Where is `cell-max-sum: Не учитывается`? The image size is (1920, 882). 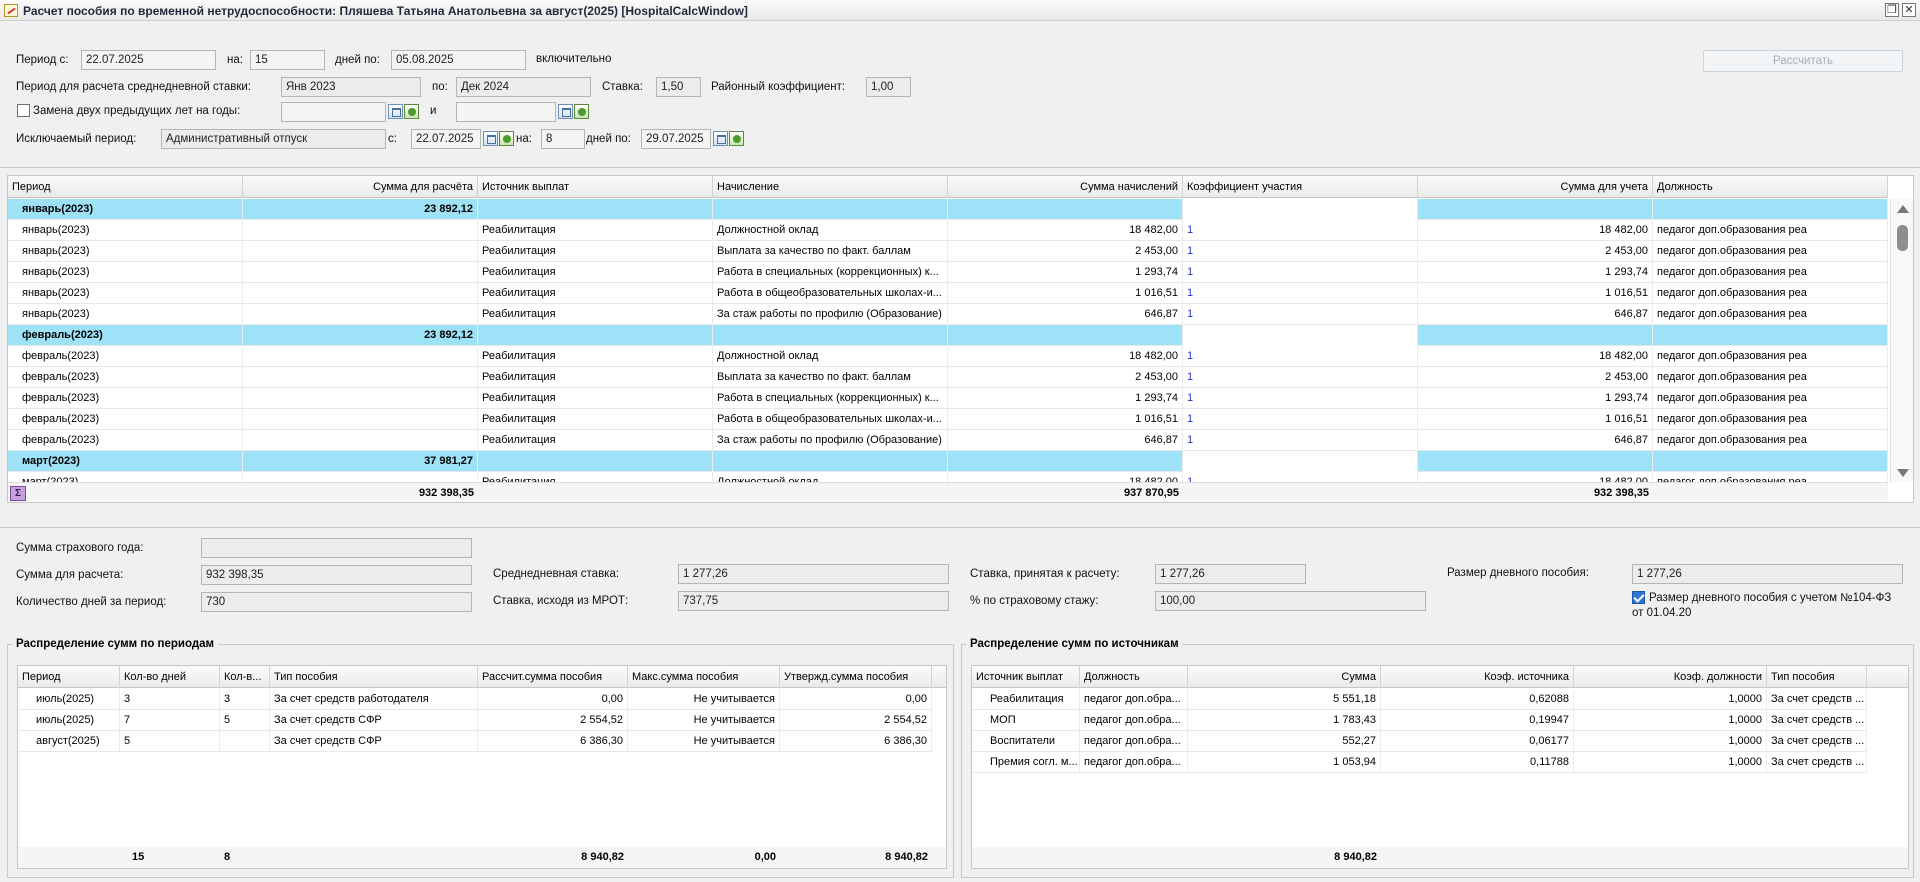 cell-max-sum: Не учитывается is located at coordinates (704, 699).